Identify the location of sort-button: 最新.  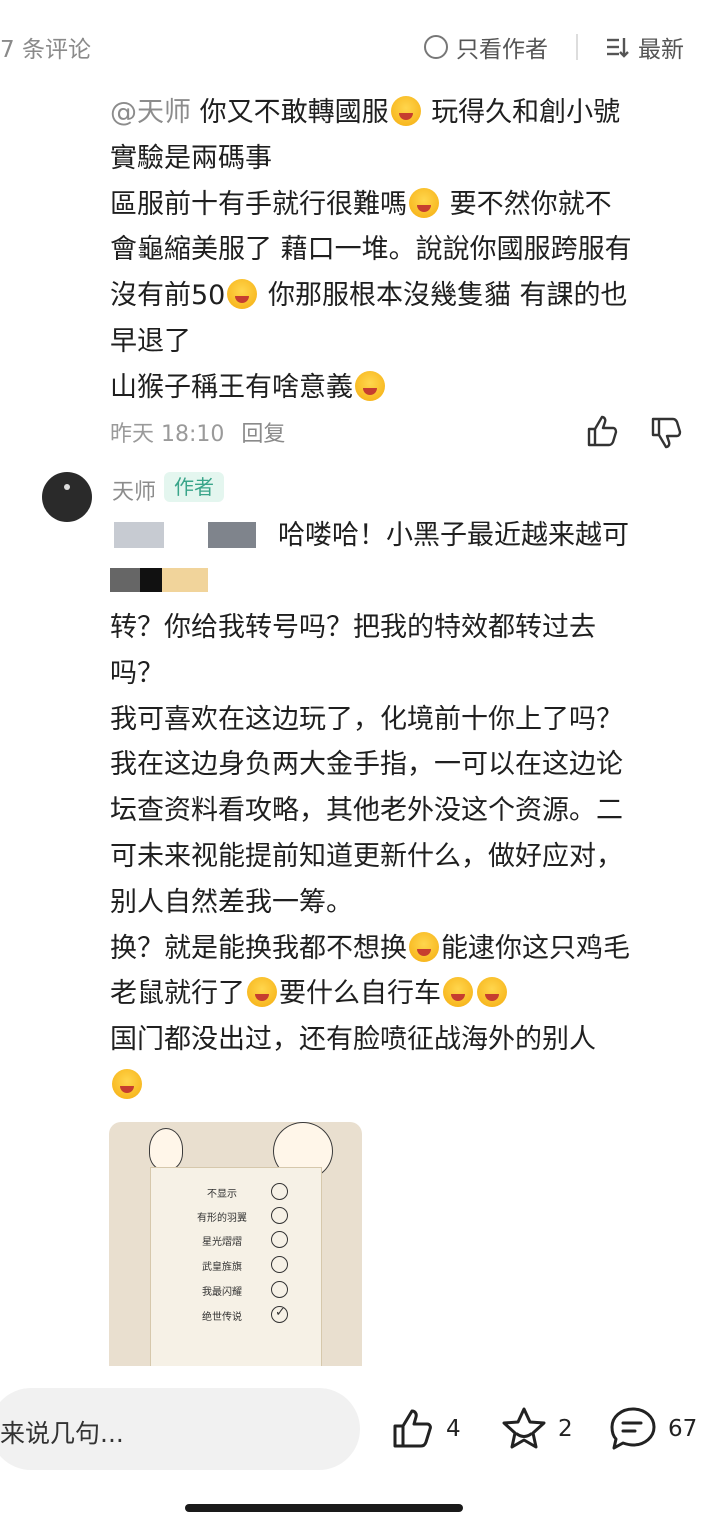
(644, 47).